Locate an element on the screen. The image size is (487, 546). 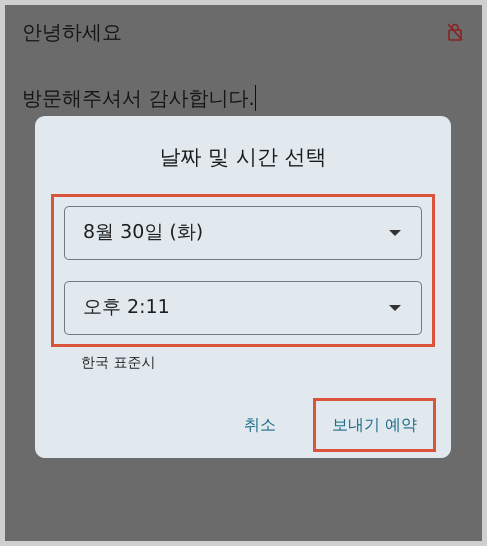
lock-off-icon is located at coordinates (455, 32).